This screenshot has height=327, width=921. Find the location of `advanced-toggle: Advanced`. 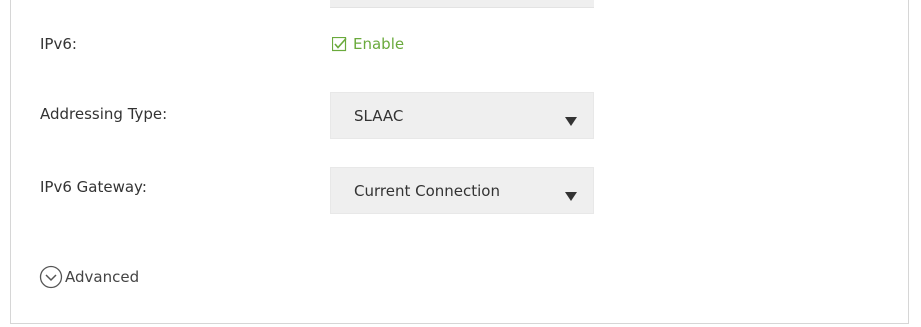

advanced-toggle: Advanced is located at coordinates (89, 277).